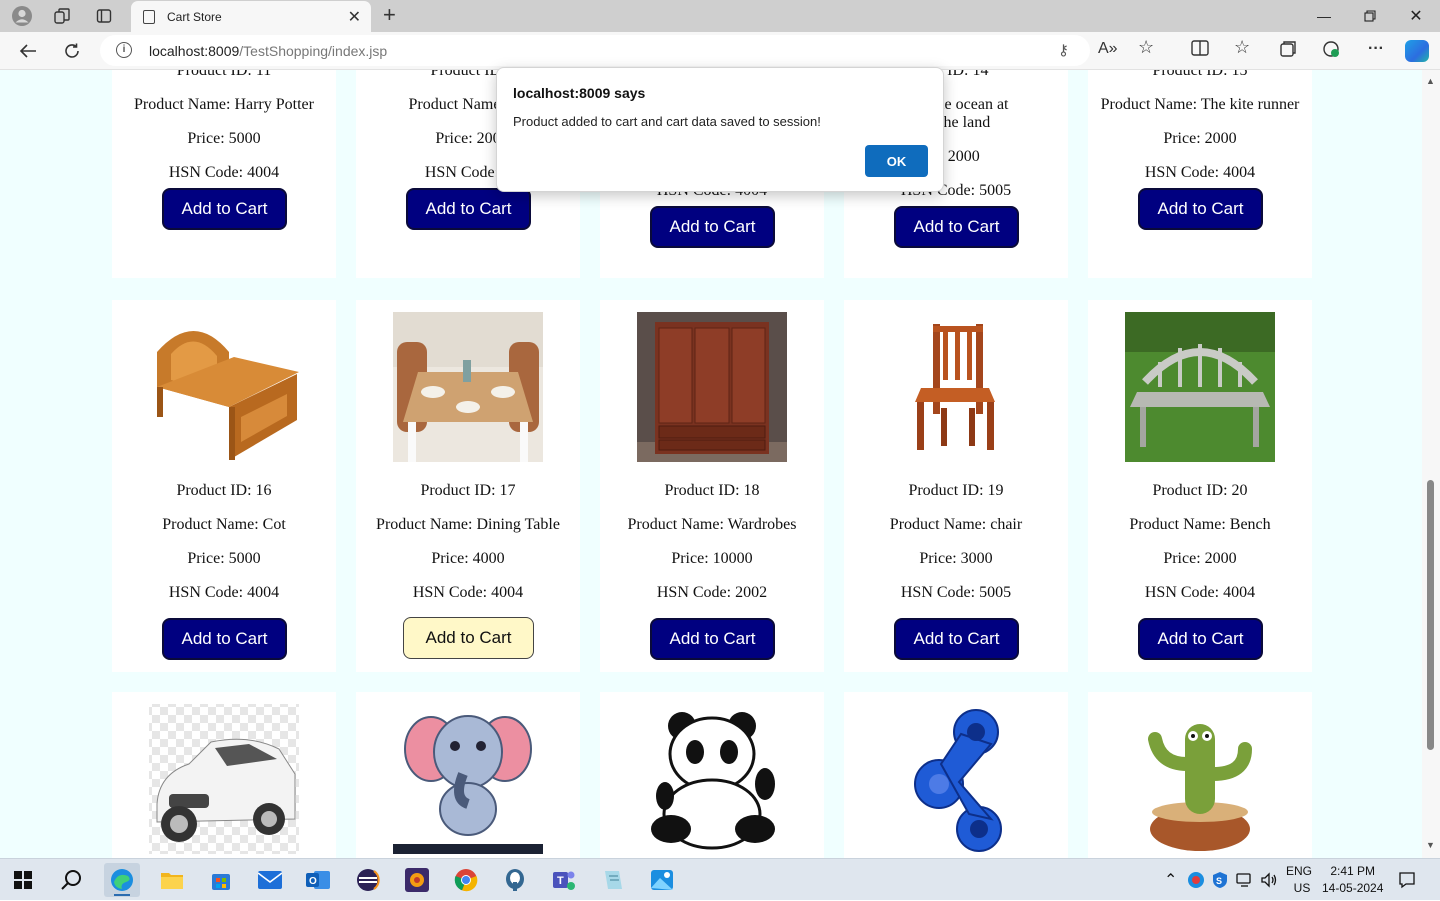  What do you see at coordinates (354, 17) in the screenshot?
I see `close-tab-icon: ✕` at bounding box center [354, 17].